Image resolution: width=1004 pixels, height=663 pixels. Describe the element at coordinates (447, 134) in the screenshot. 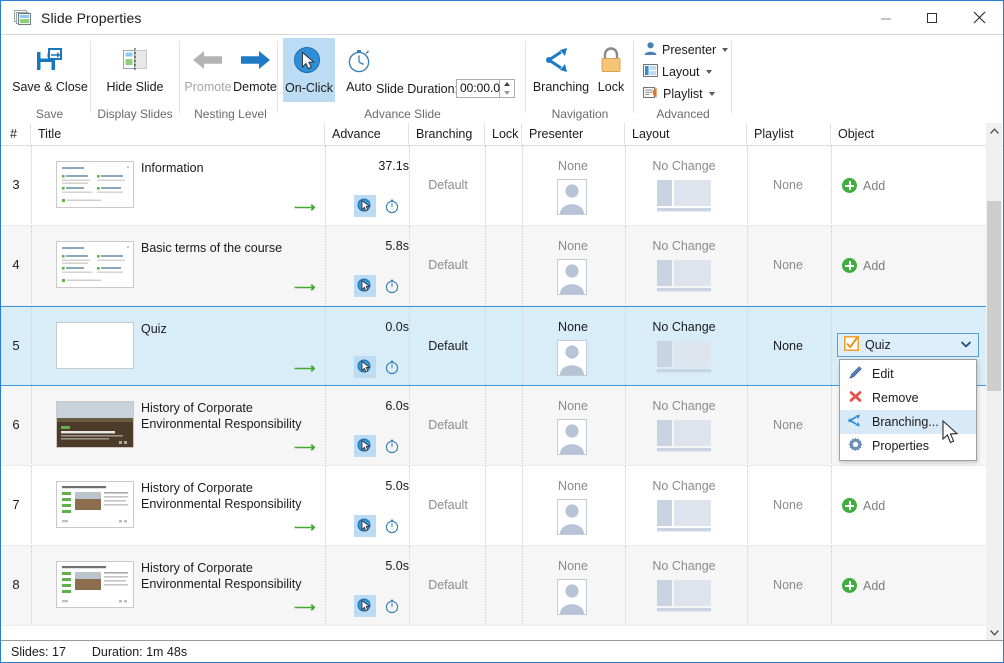

I see `column-header-branching: Branching` at that location.